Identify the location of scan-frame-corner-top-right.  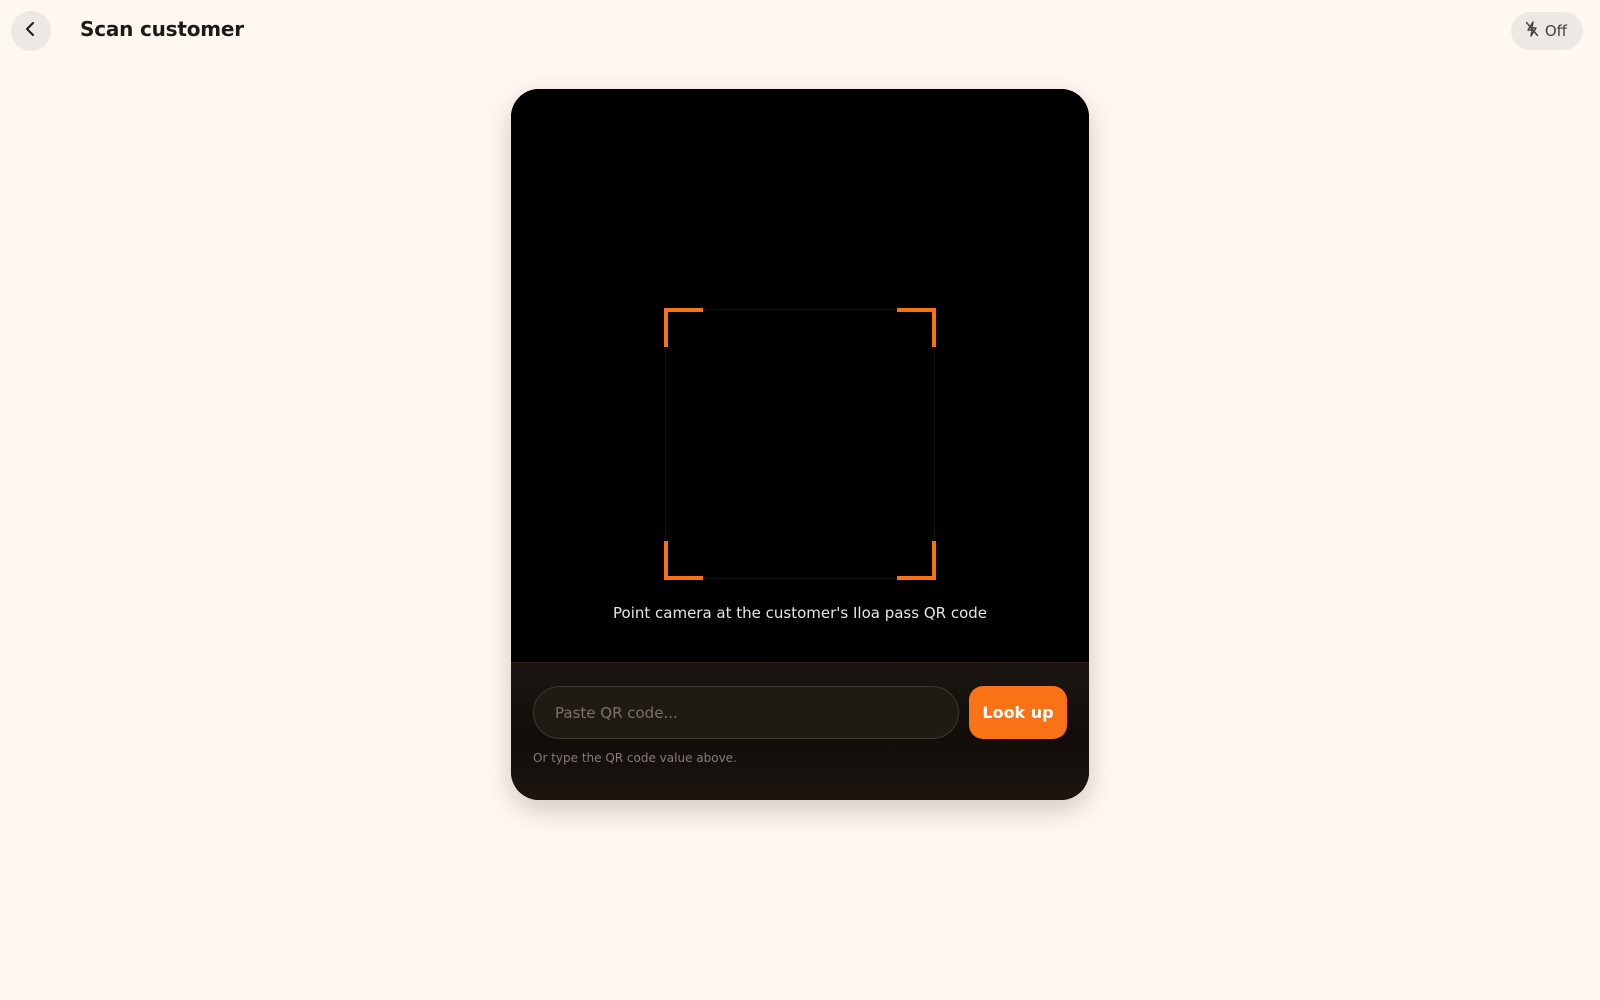
(916, 327).